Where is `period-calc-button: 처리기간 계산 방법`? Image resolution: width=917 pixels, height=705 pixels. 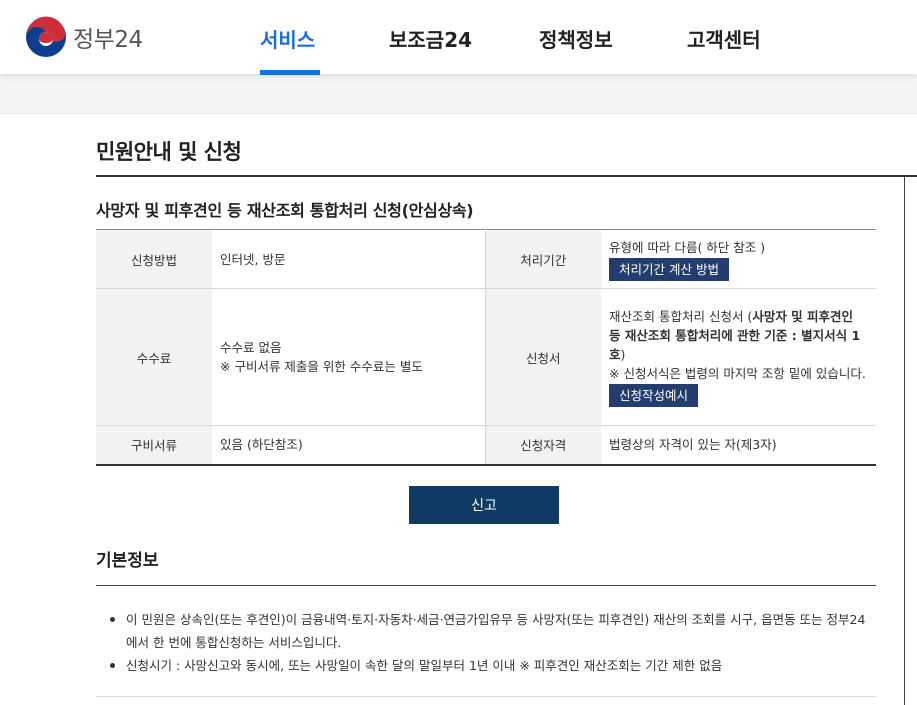
period-calc-button: 처리기간 계산 방법 is located at coordinates (669, 269).